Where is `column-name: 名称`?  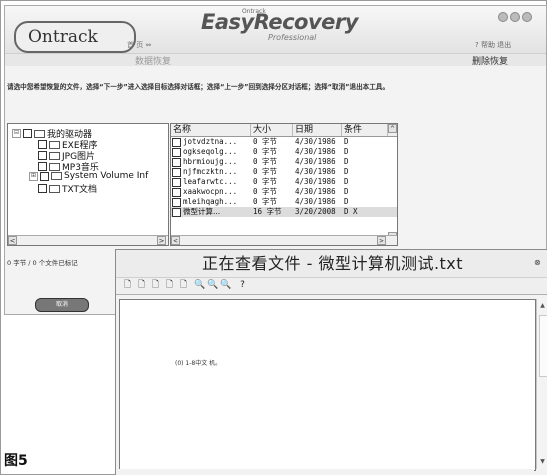
column-name: 名称 is located at coordinates (211, 130).